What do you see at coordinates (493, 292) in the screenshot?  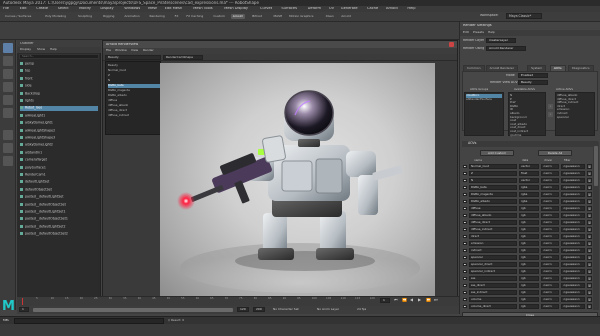 I see `aov-name-field: sss_indirect` at bounding box center [493, 292].